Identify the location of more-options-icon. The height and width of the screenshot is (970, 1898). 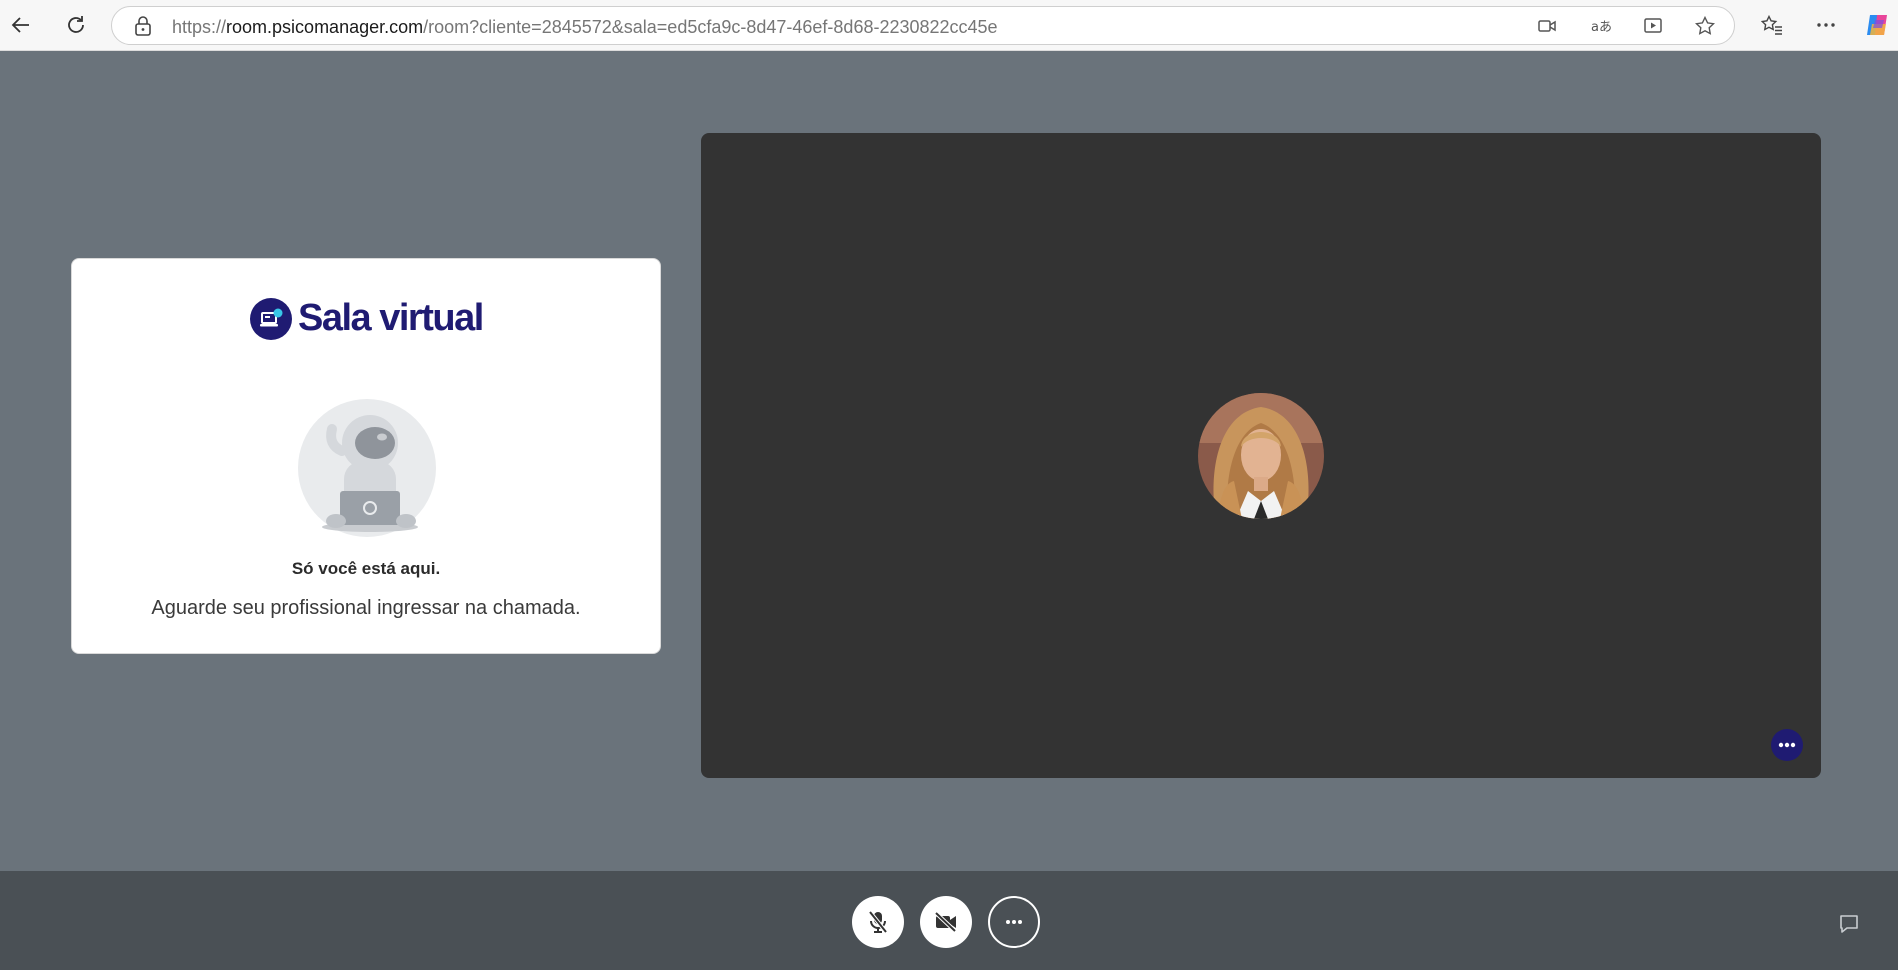
(1014, 922).